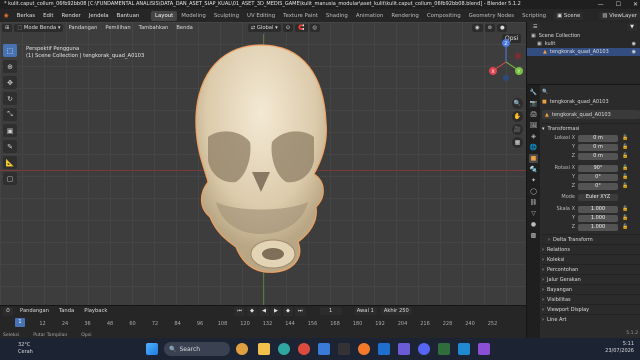 The image size is (640, 360). I want to click on outliner-filter-icon: ▼, so click(632, 27).